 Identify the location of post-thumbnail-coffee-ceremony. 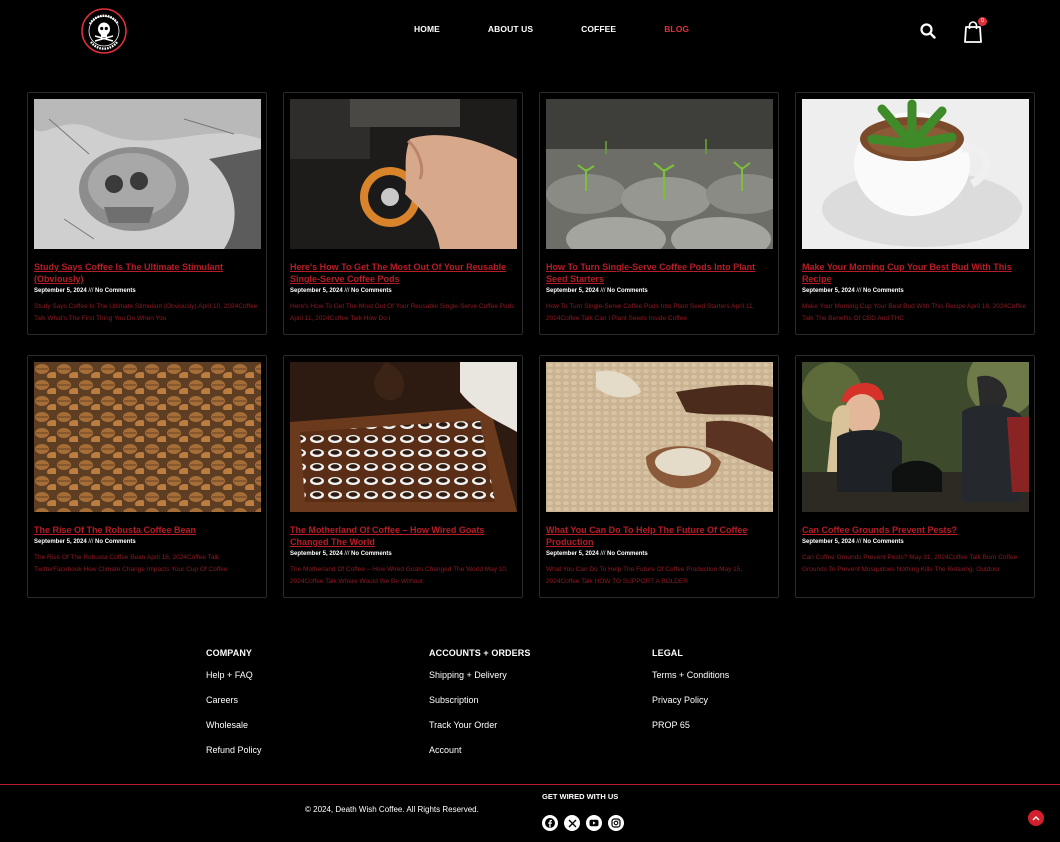
(403, 437).